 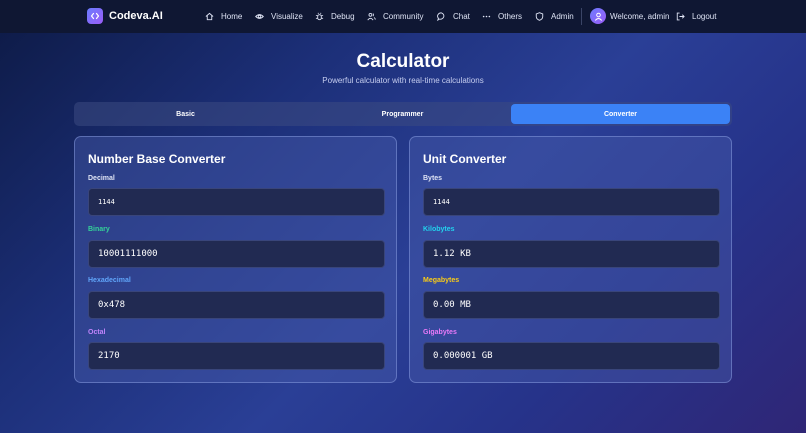 What do you see at coordinates (109, 280) in the screenshot?
I see `hexadecimal-label: Hexadecimal` at bounding box center [109, 280].